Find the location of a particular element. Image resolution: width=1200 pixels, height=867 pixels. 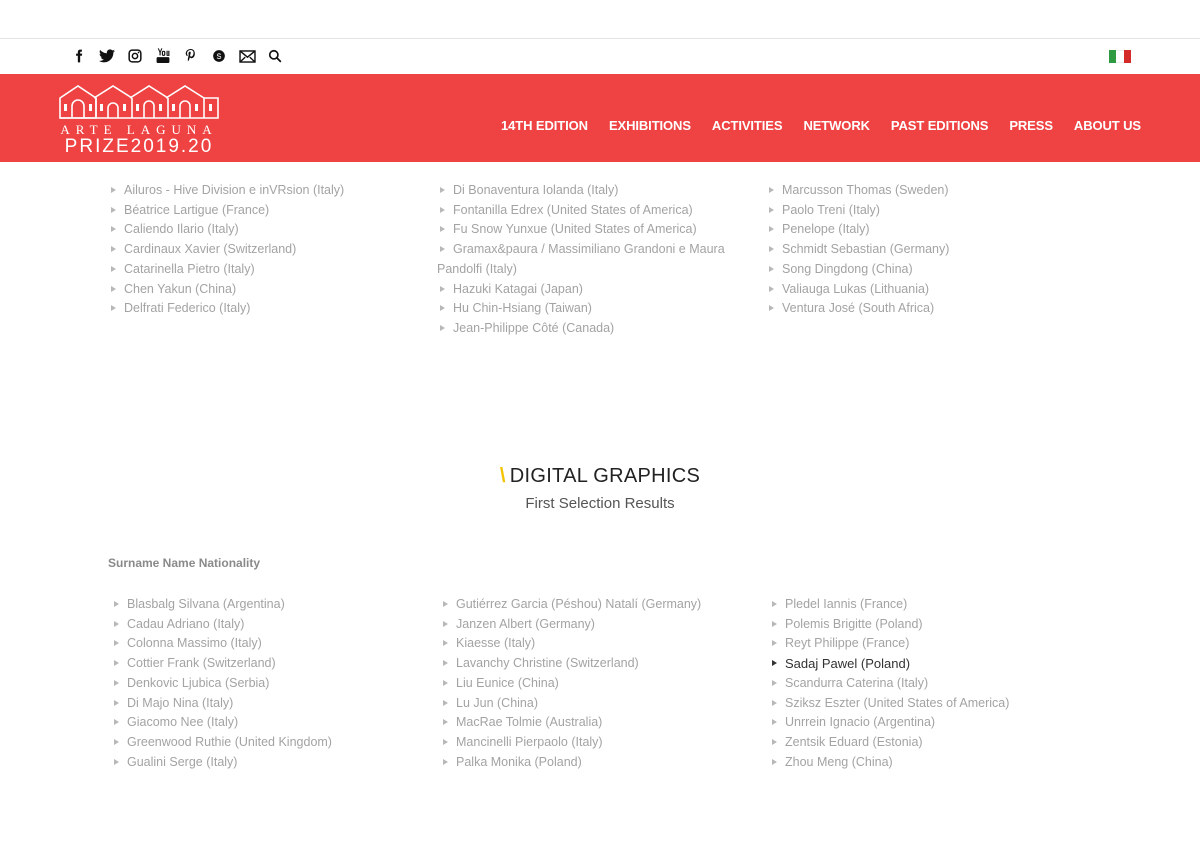

nav-14th-edition: 14TH EDITION is located at coordinates (544, 125).